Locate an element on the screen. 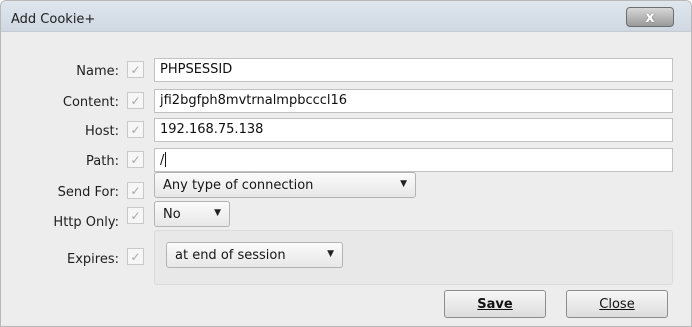 This screenshot has width=692, height=327. host-value: 192.168.75.138 is located at coordinates (212, 129).